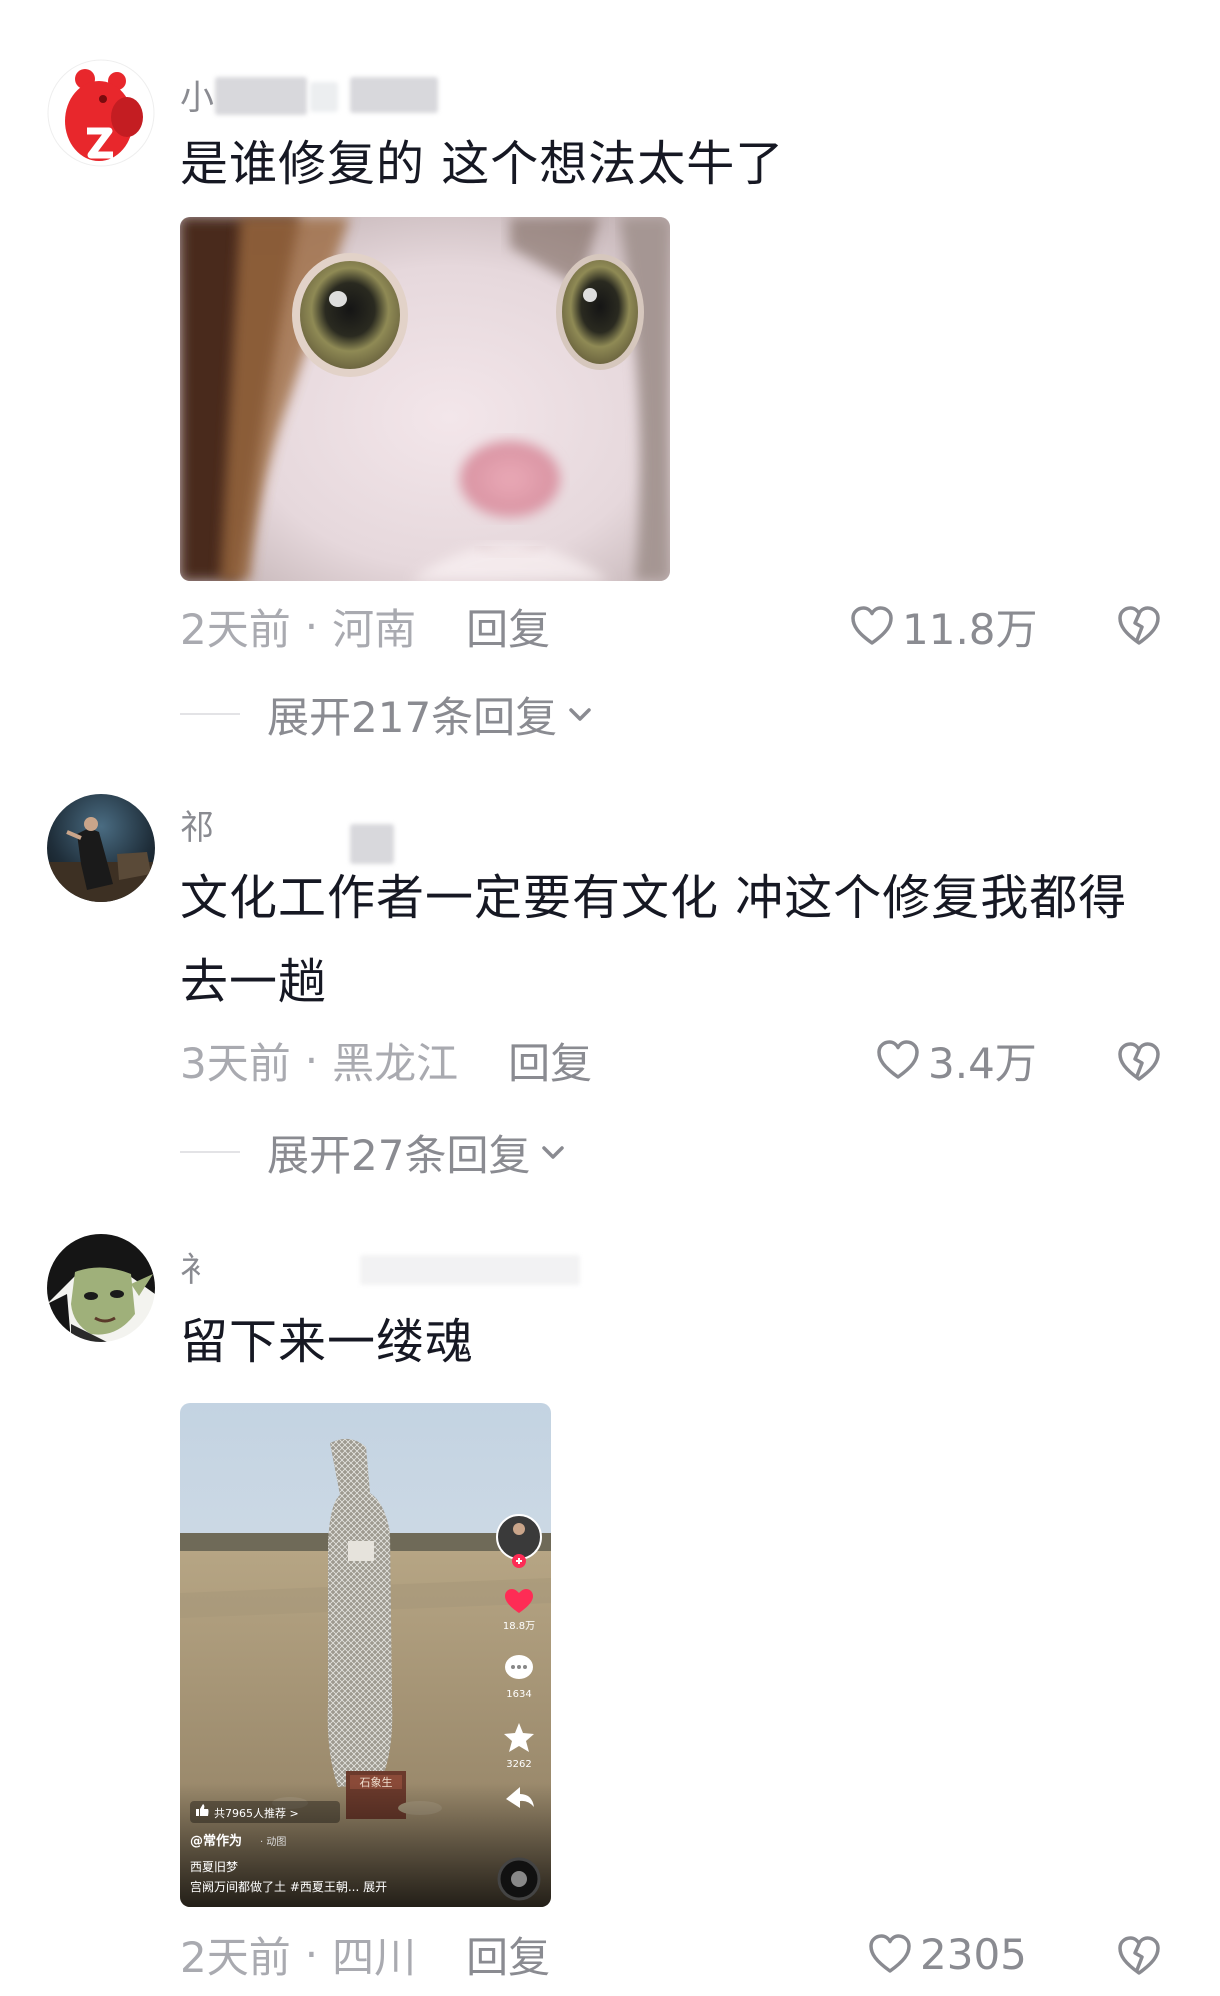 This screenshot has width=1220, height=1996. What do you see at coordinates (482, 164) in the screenshot?
I see `comment-text: 是谁修复的 这个想法太牛了` at bounding box center [482, 164].